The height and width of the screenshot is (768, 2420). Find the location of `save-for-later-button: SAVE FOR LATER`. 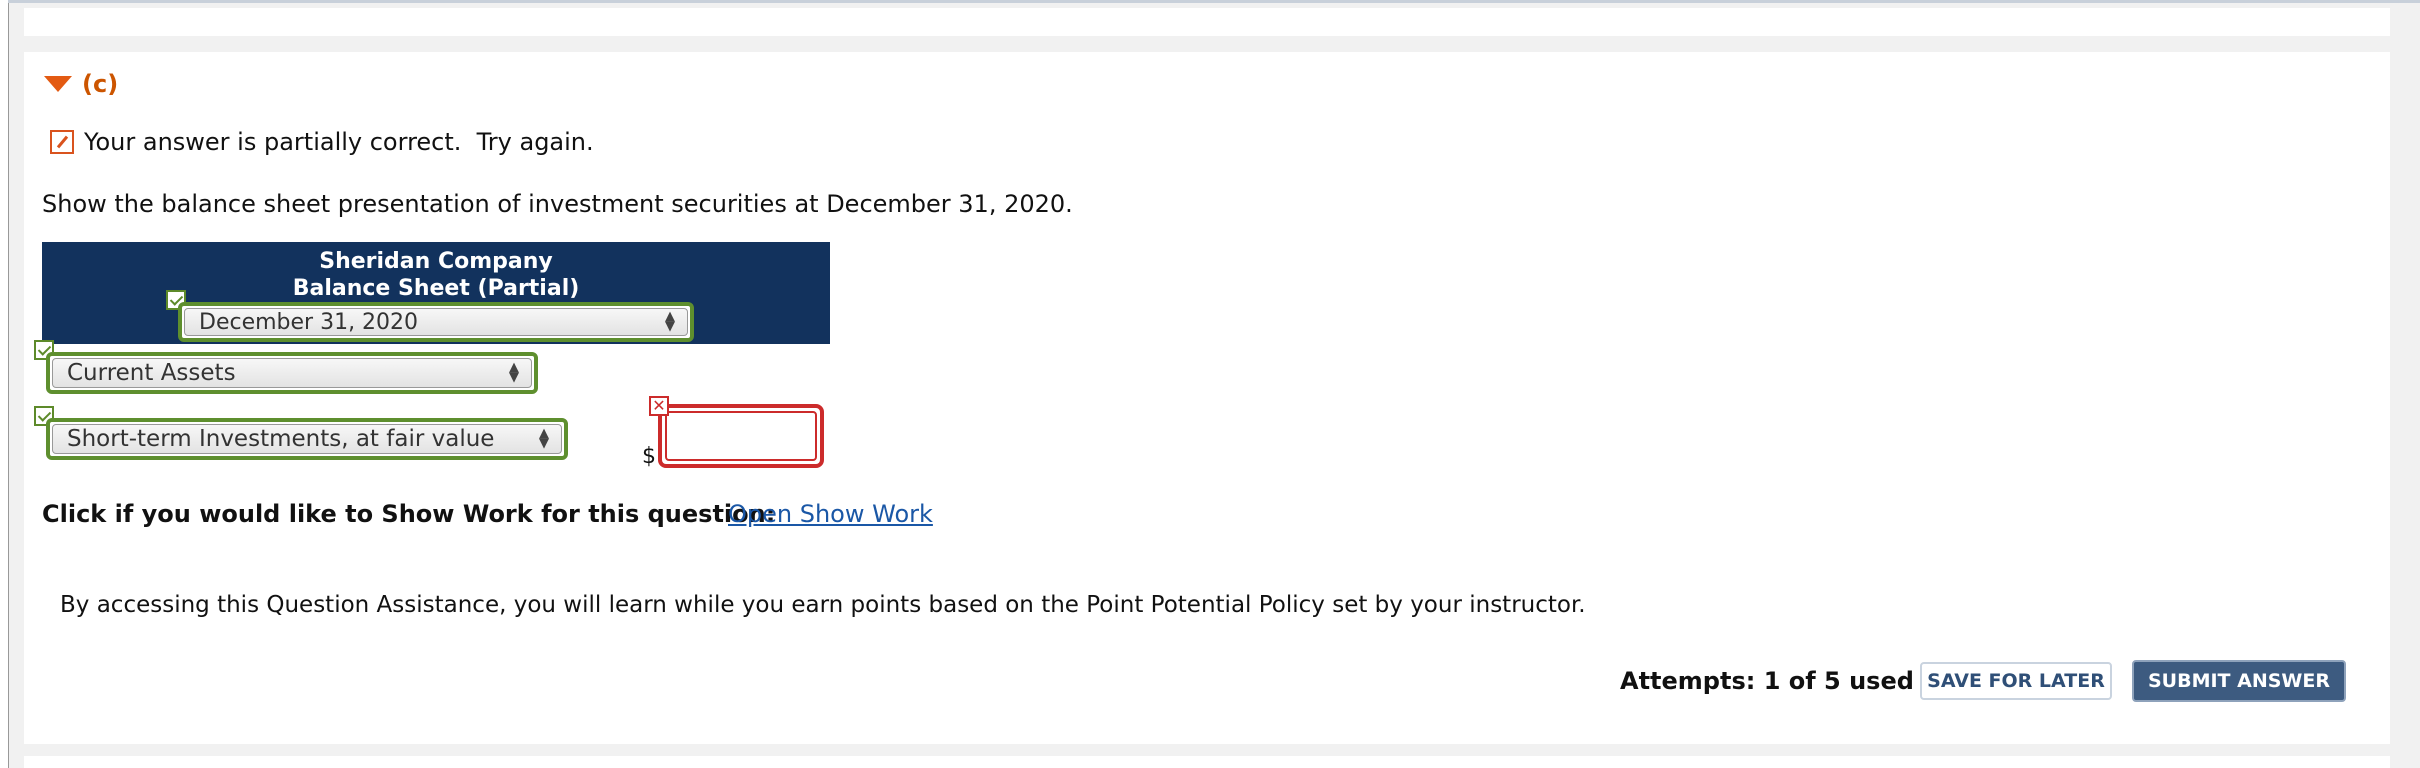

save-for-later-button: SAVE FOR LATER is located at coordinates (2016, 681).